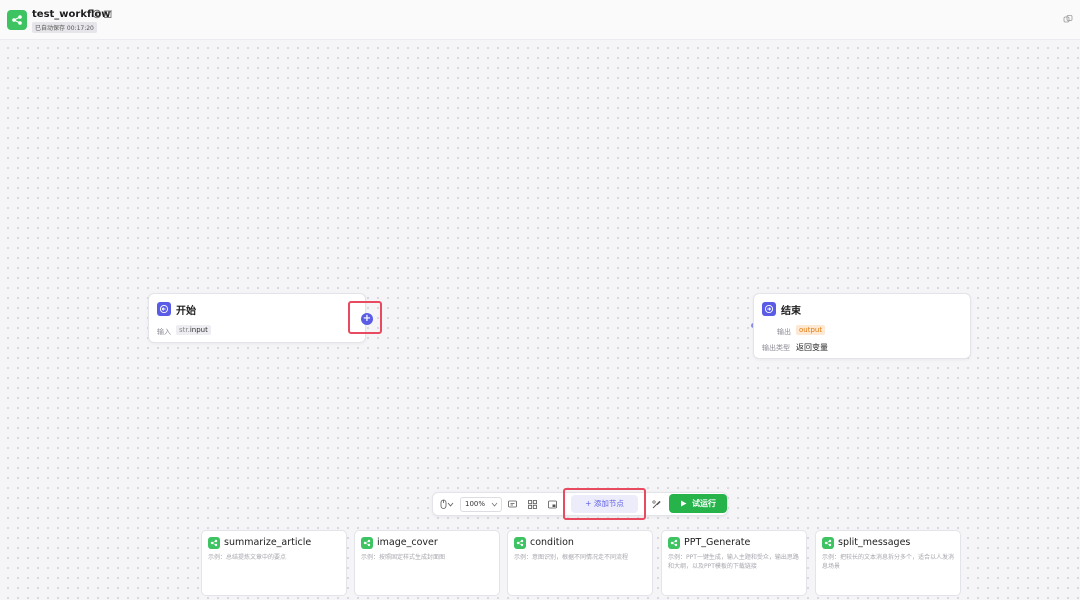  Describe the element at coordinates (769, 309) in the screenshot. I see `end-node-icon` at that location.